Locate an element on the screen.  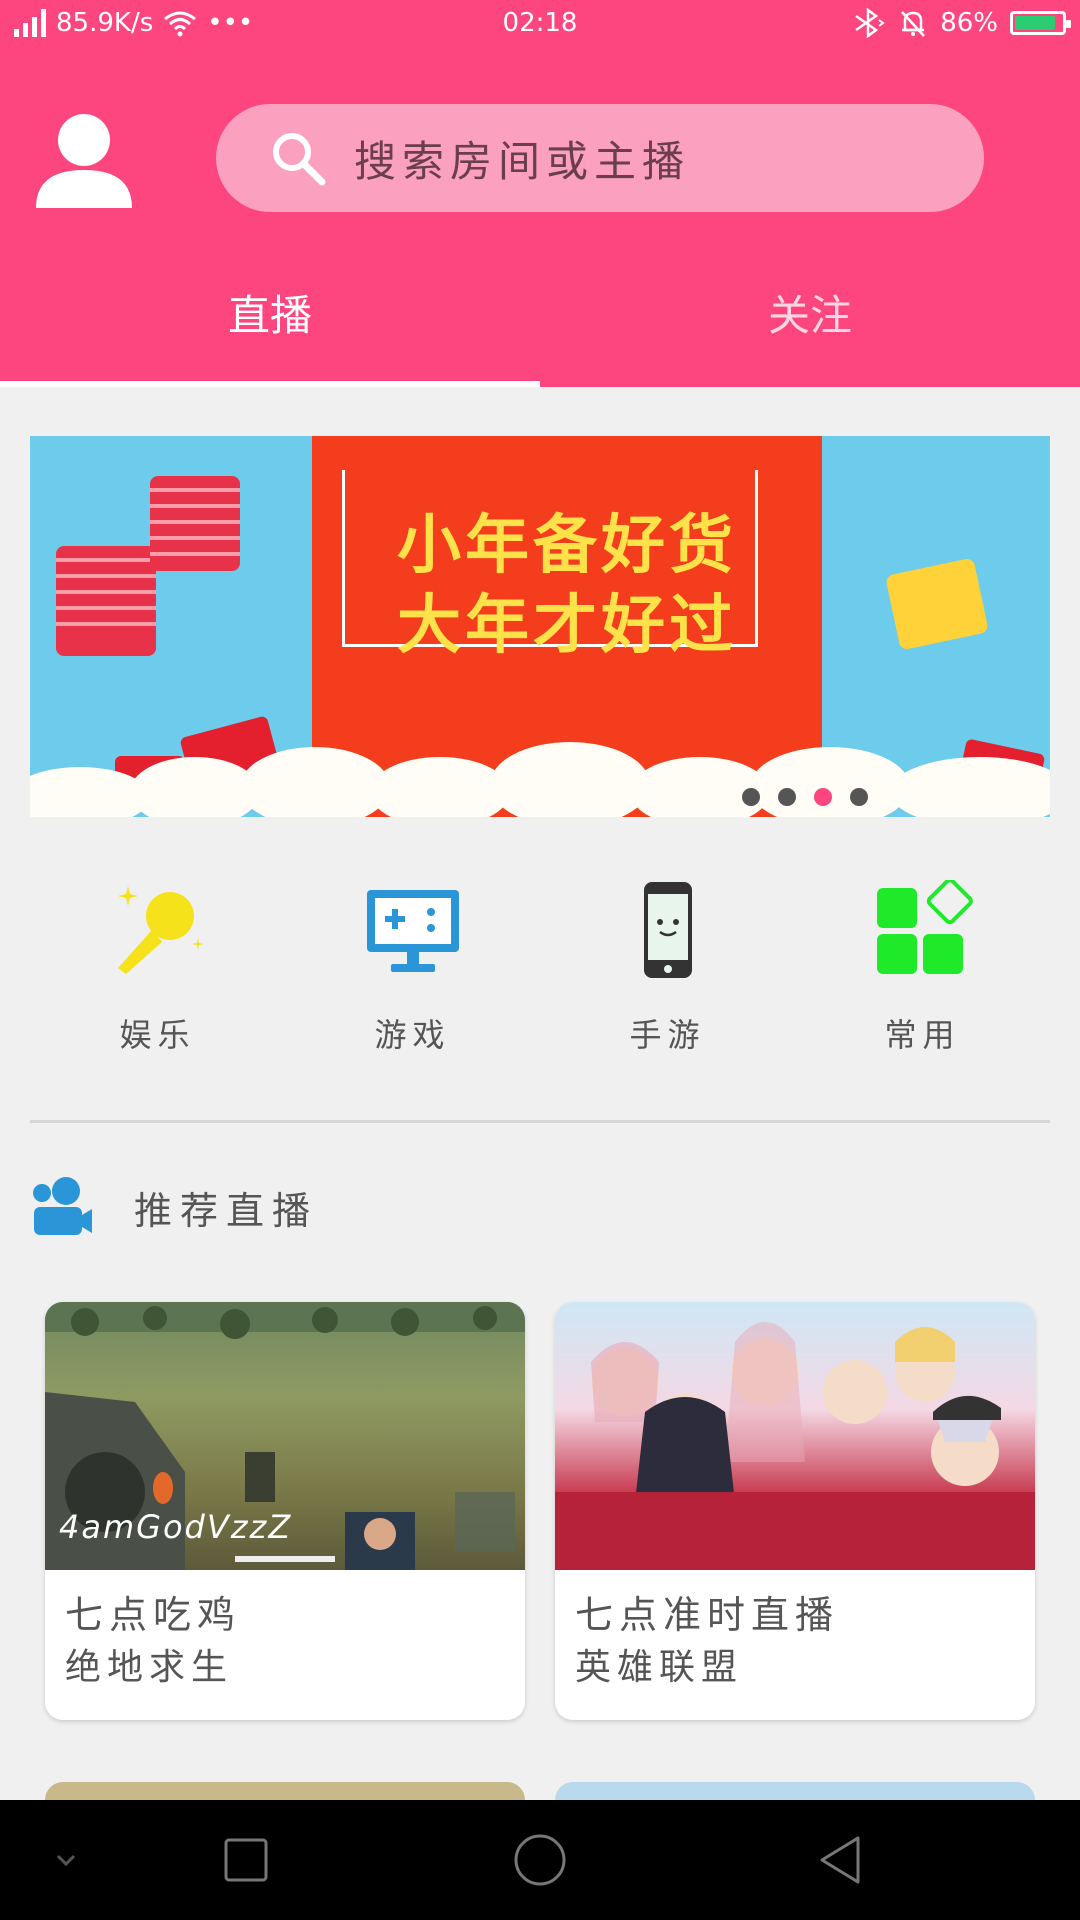
section-divider is located at coordinates (540, 1121).